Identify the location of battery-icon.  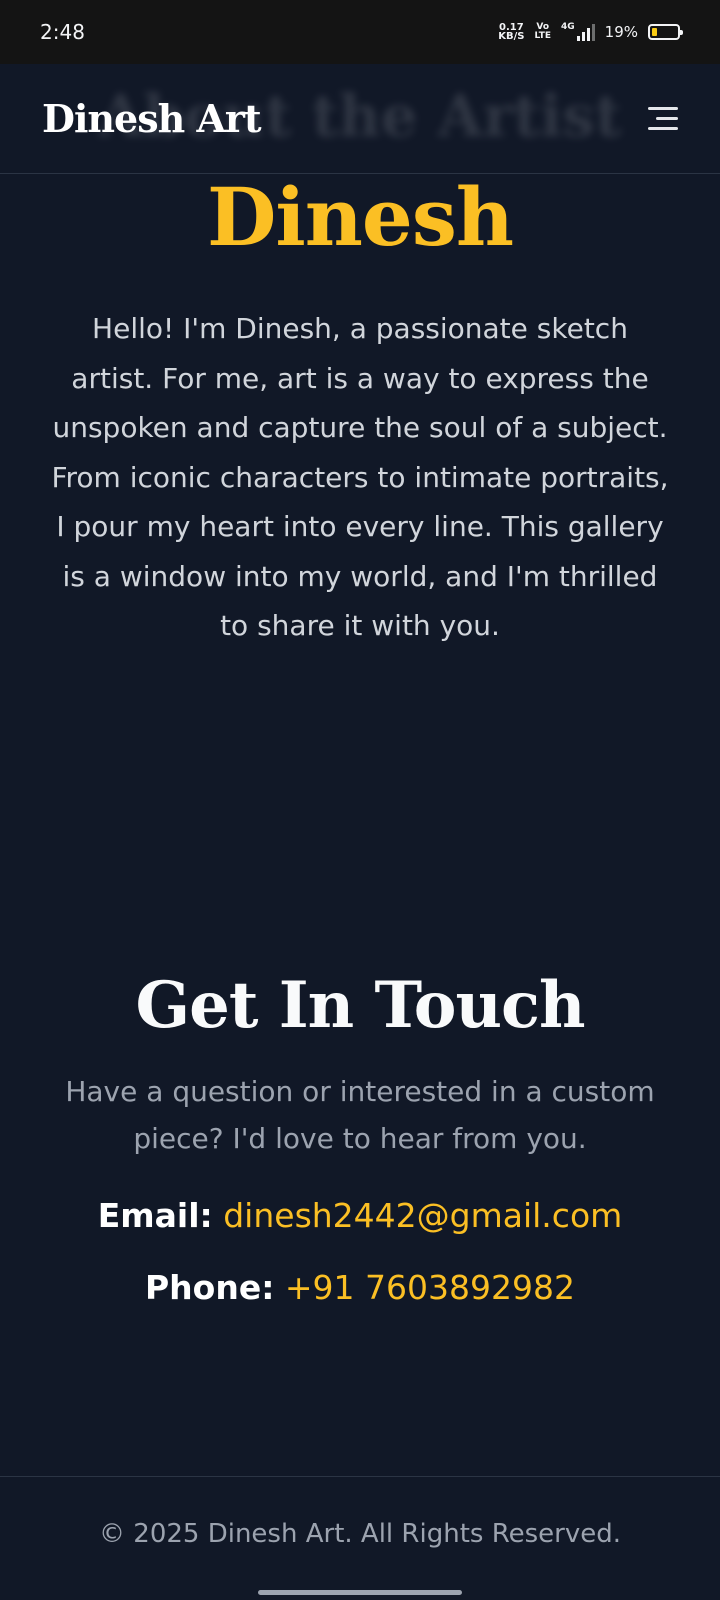
(665, 32).